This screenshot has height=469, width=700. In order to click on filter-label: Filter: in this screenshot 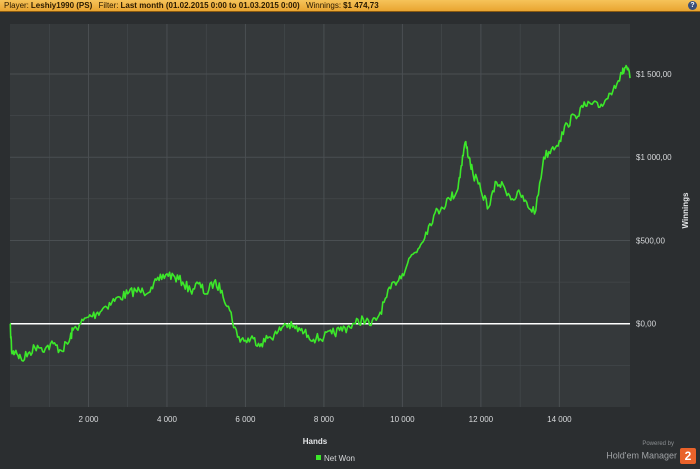, I will do `click(108, 5)`.